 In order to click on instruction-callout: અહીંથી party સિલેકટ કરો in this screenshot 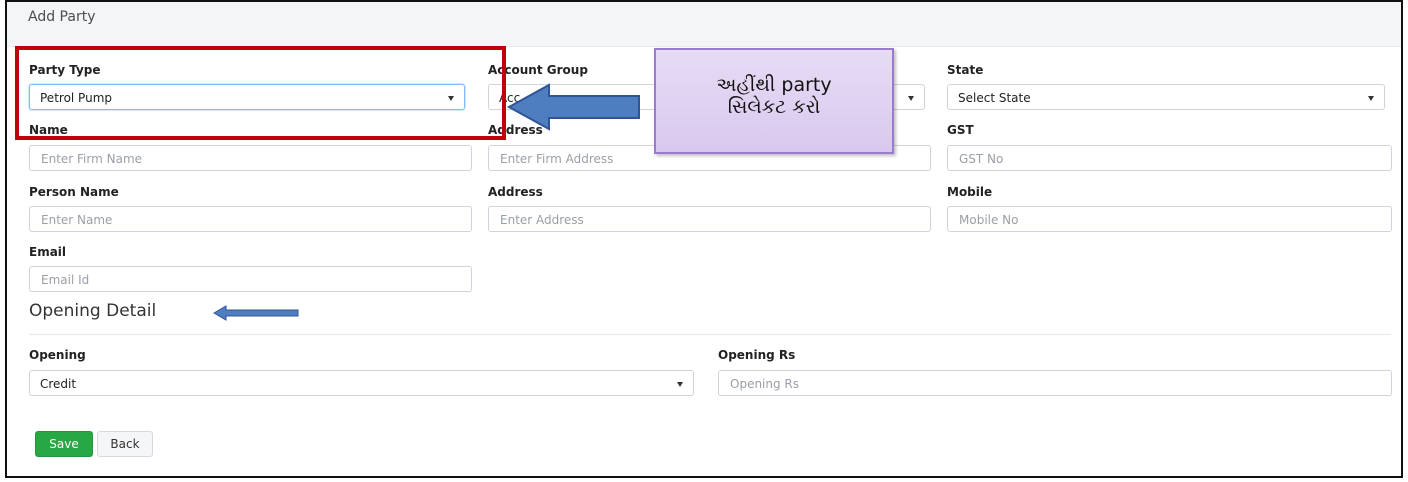, I will do `click(774, 101)`.